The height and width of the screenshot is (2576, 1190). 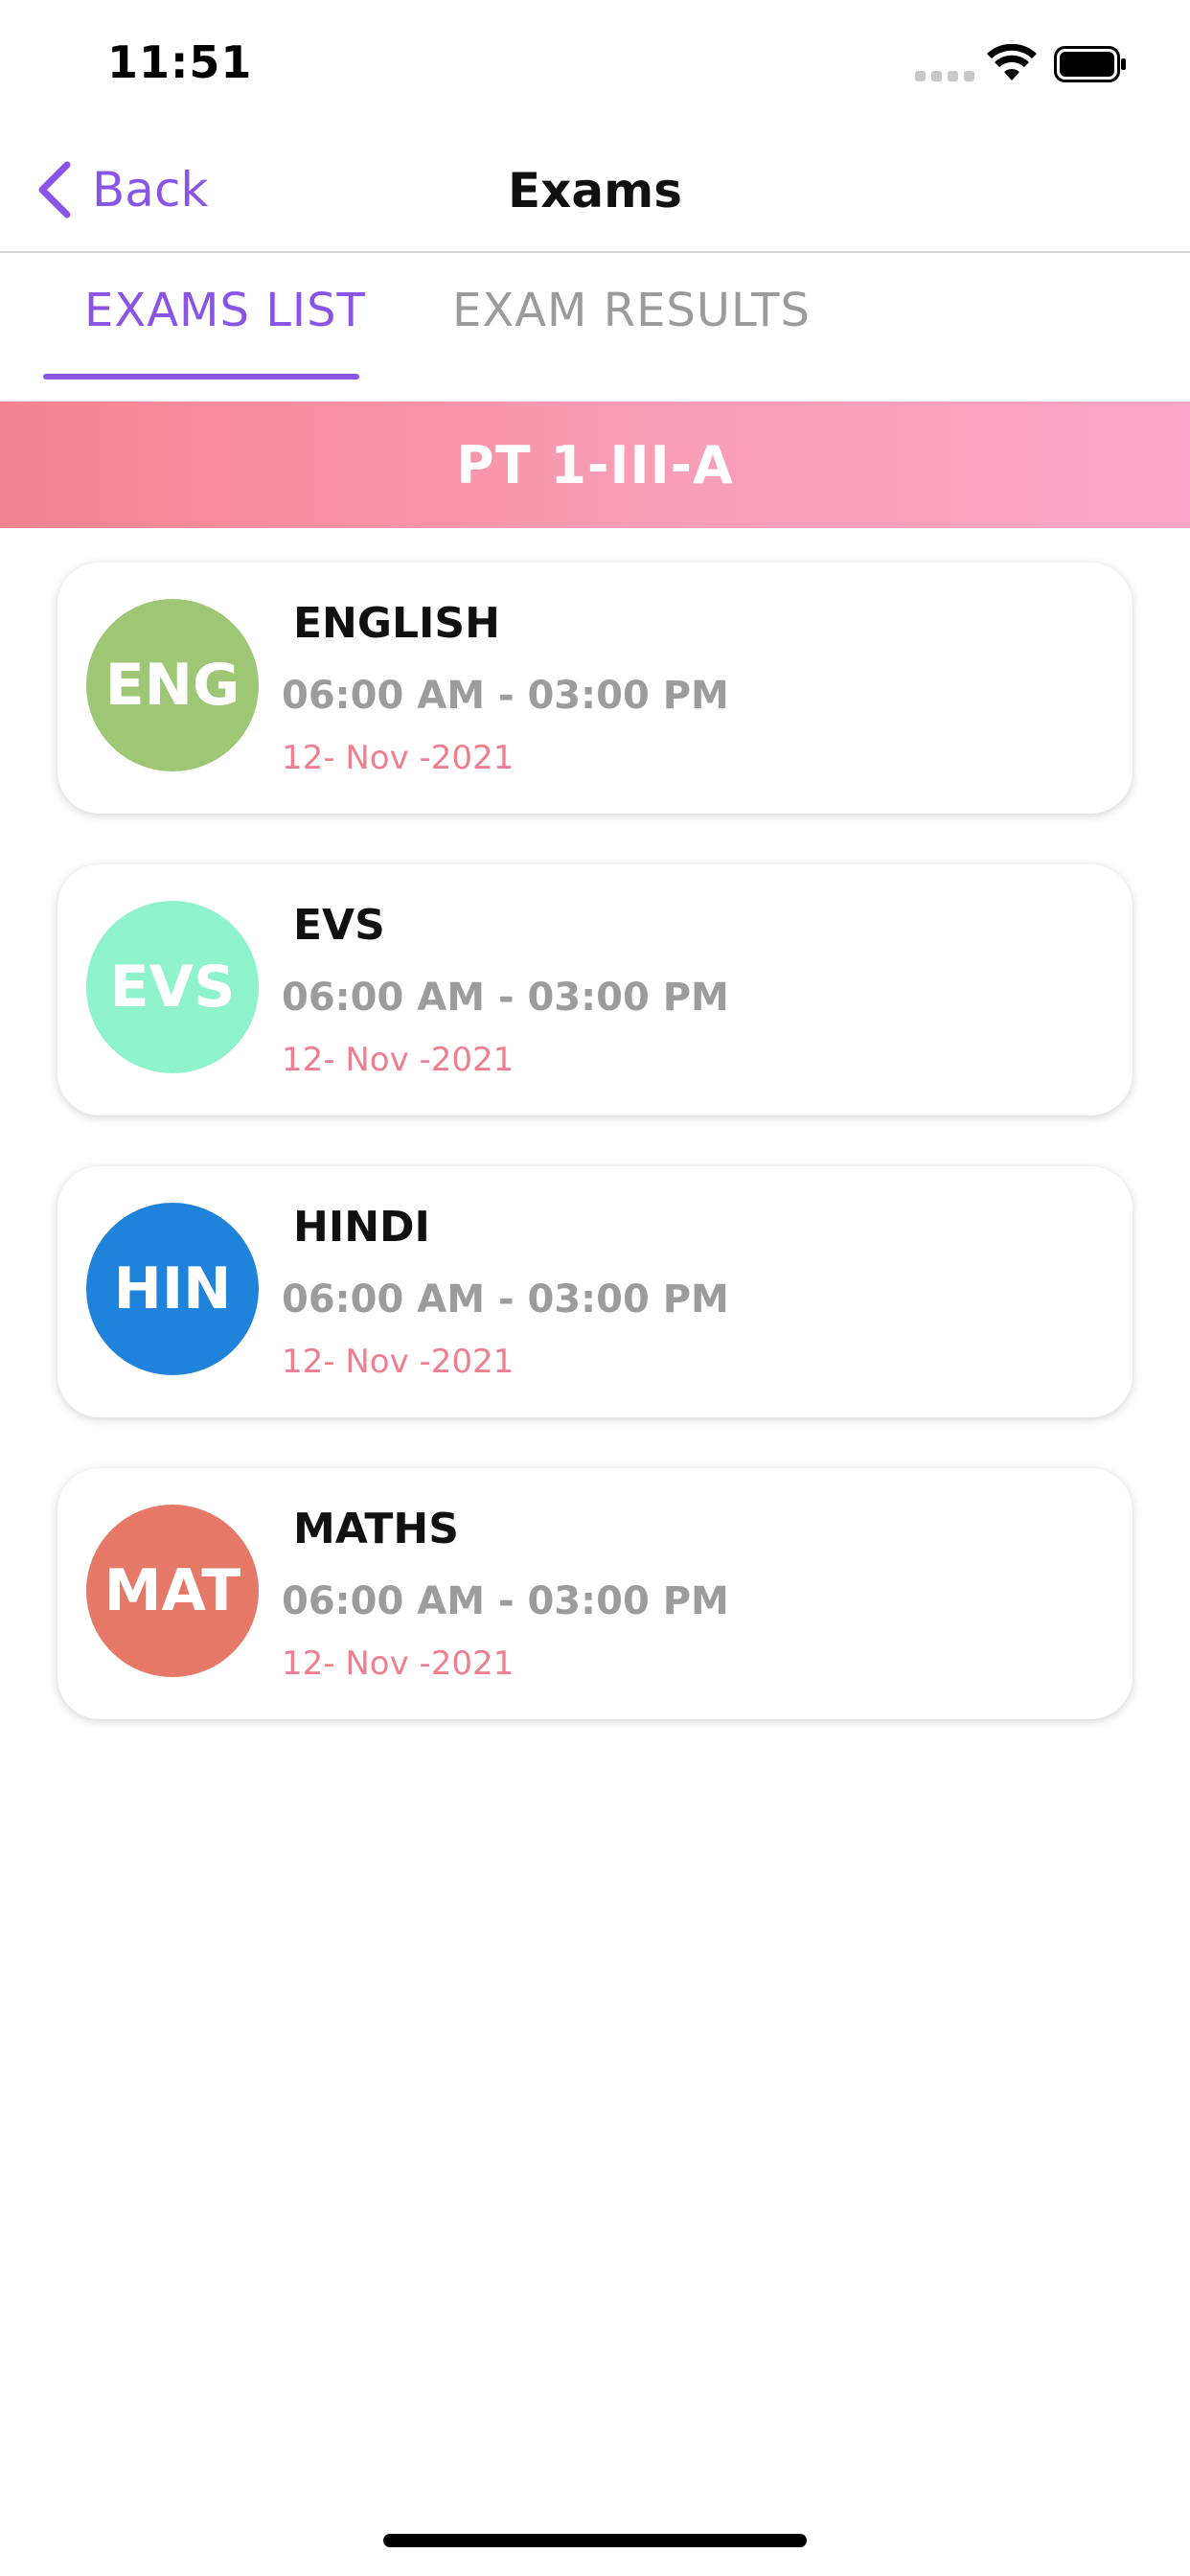 I want to click on subject-abbreviation: EVS, so click(x=172, y=987).